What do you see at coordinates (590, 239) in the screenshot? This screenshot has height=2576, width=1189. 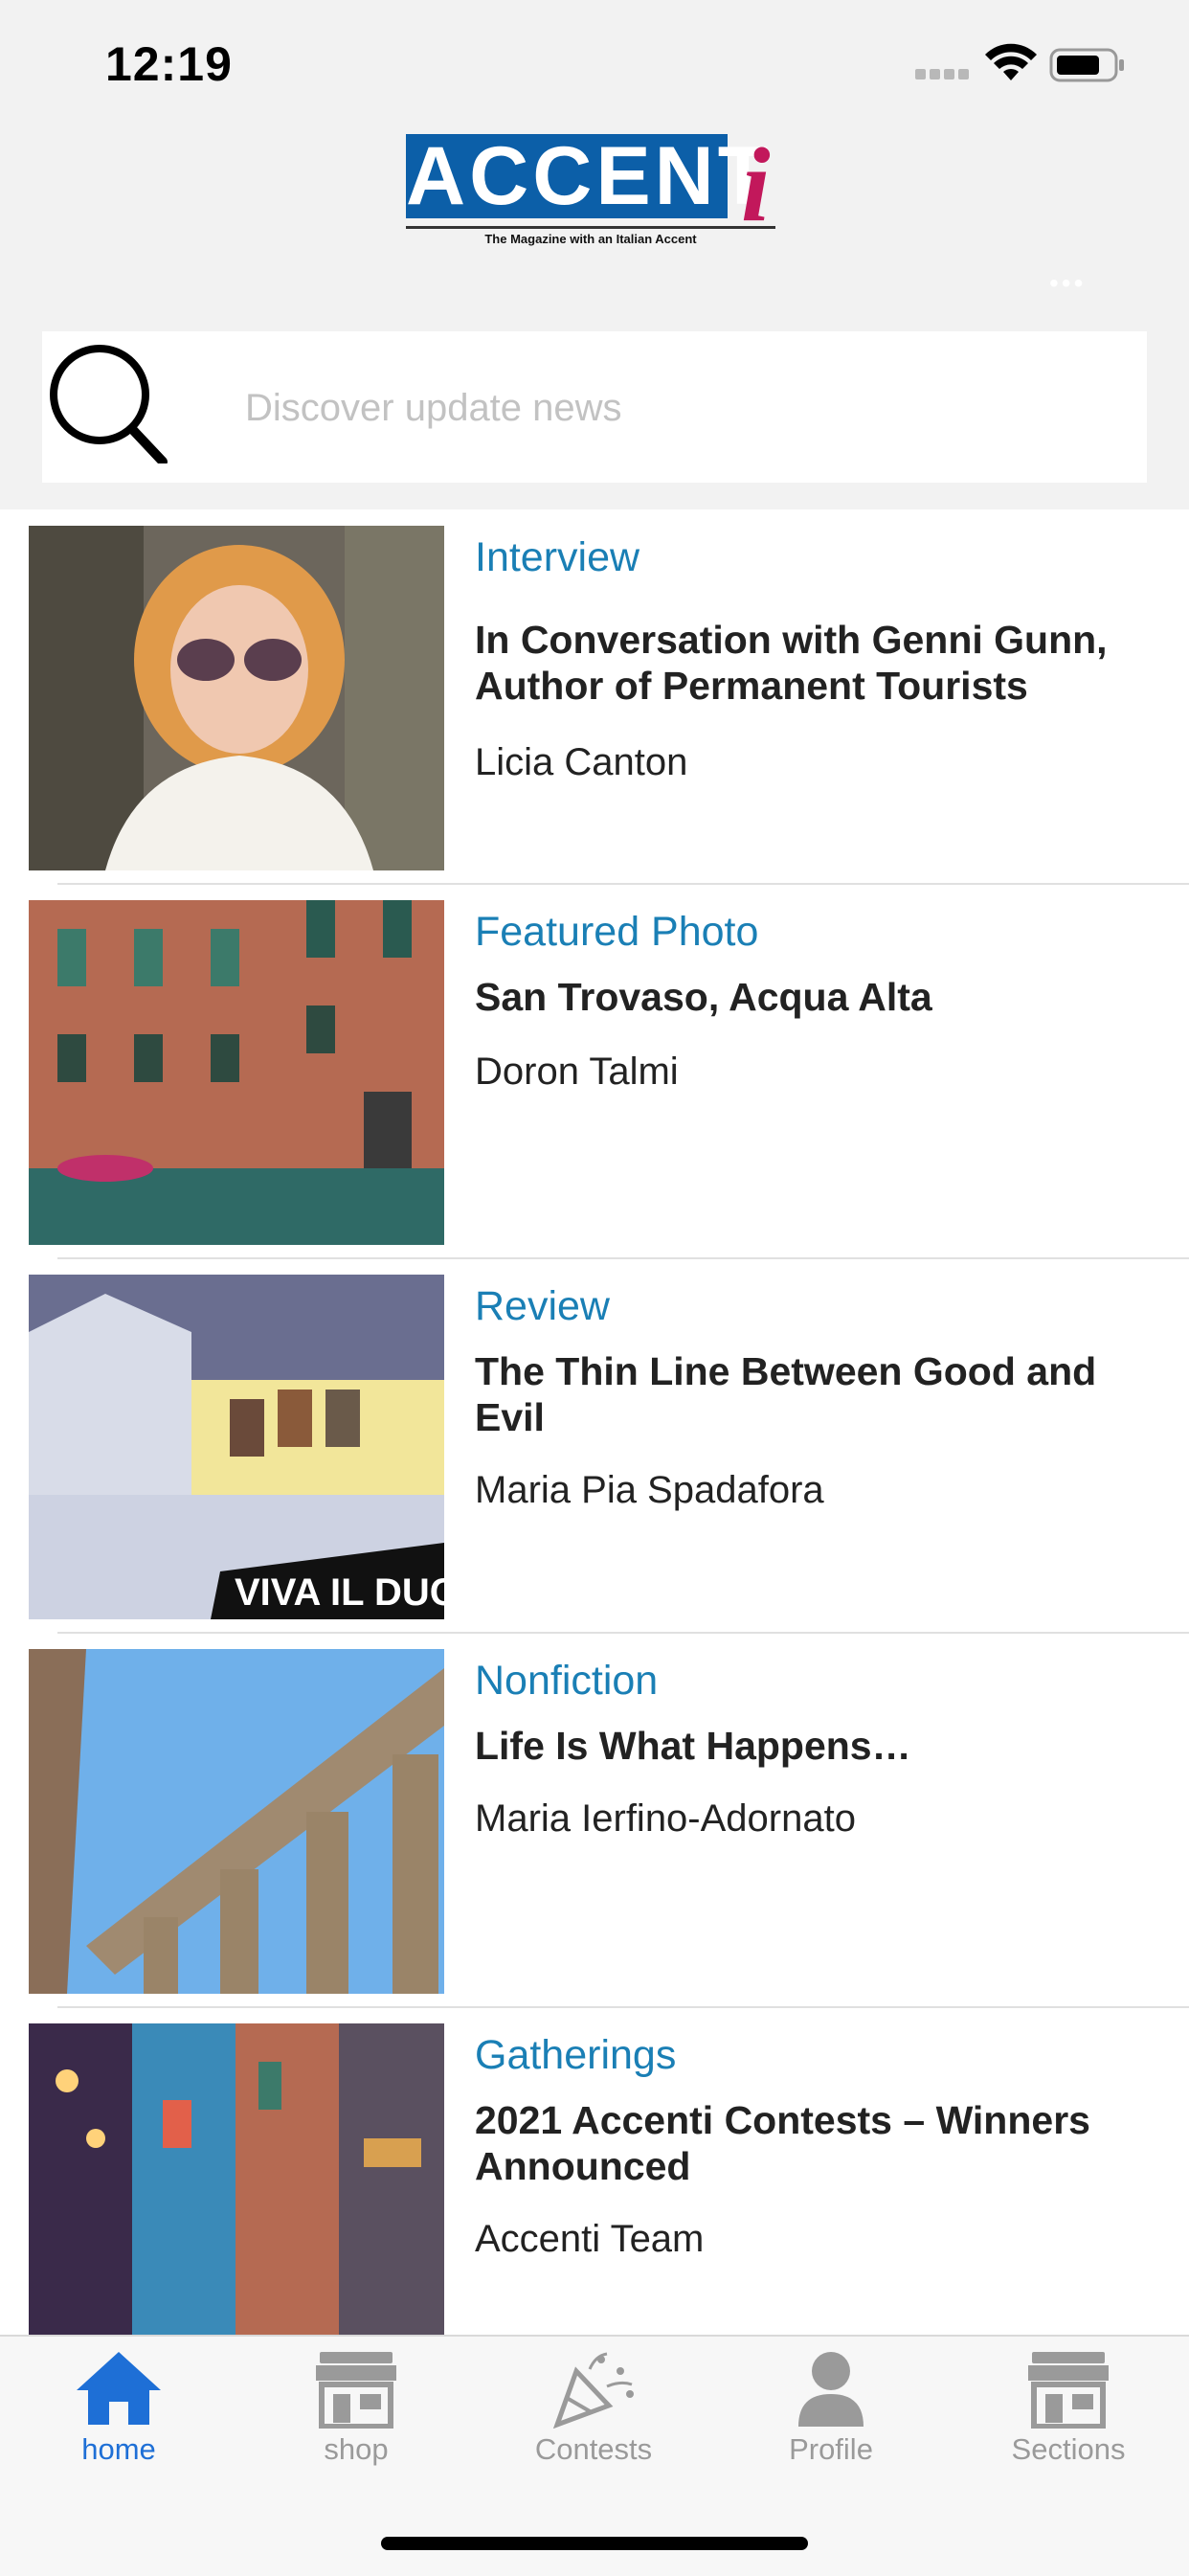 I see `logo-tagline: The Magazine with an Italian Accent` at bounding box center [590, 239].